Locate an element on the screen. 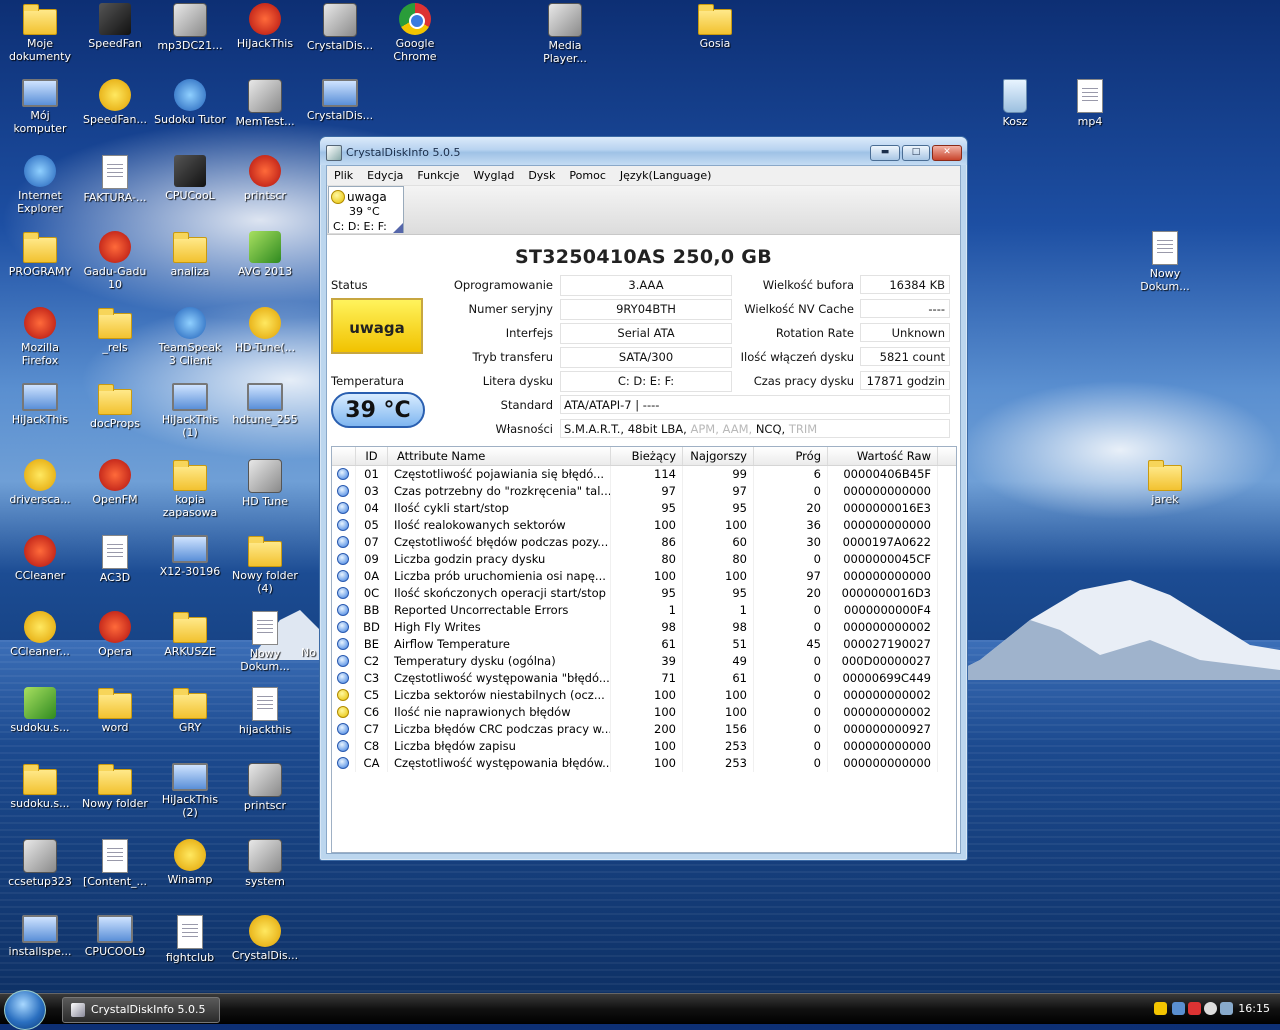  desktop-icon: CPUCooL is located at coordinates (190, 178).